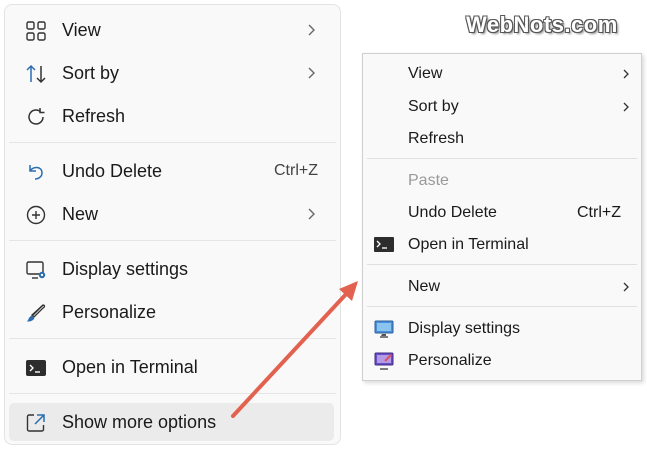 This screenshot has height=449, width=647. Describe the element at coordinates (35, 423) in the screenshot. I see `open-external-icon` at that location.